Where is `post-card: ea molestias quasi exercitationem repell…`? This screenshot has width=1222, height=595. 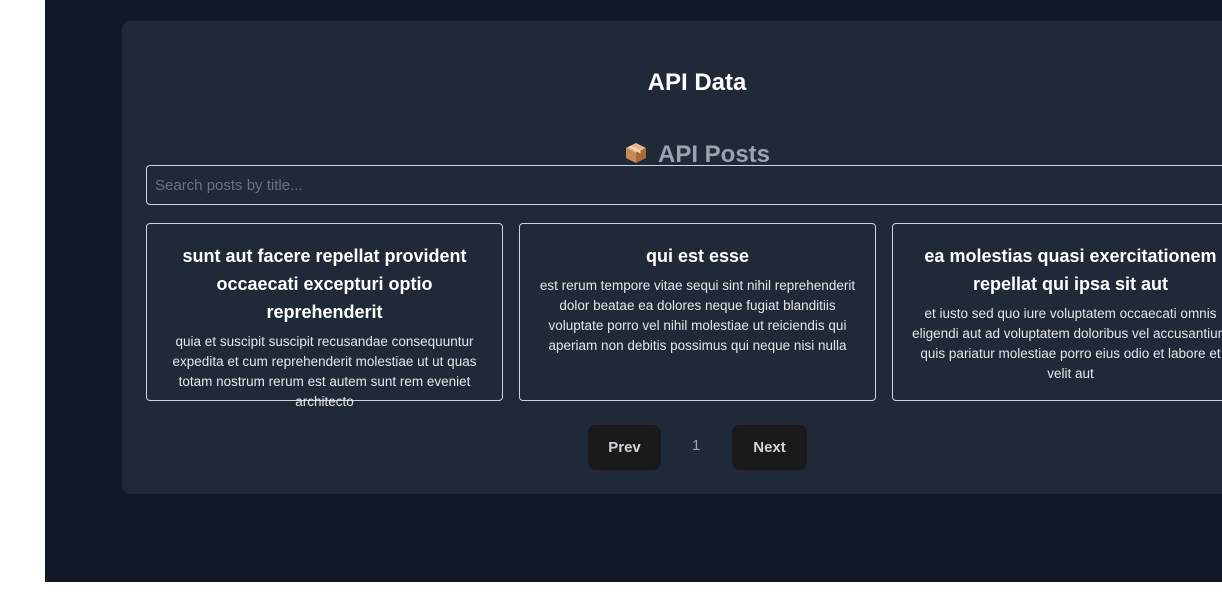 post-card: ea molestias quasi exercitationem repell… is located at coordinates (1057, 312).